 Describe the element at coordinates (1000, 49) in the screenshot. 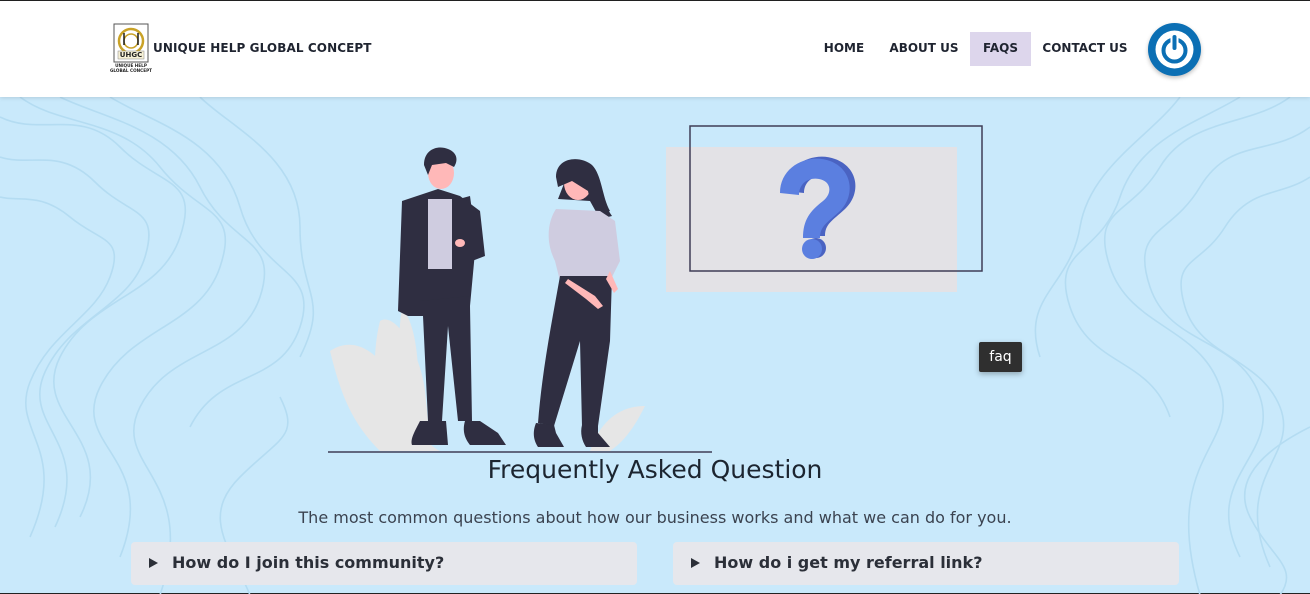

I see `nav-faqs: FAQS` at that location.